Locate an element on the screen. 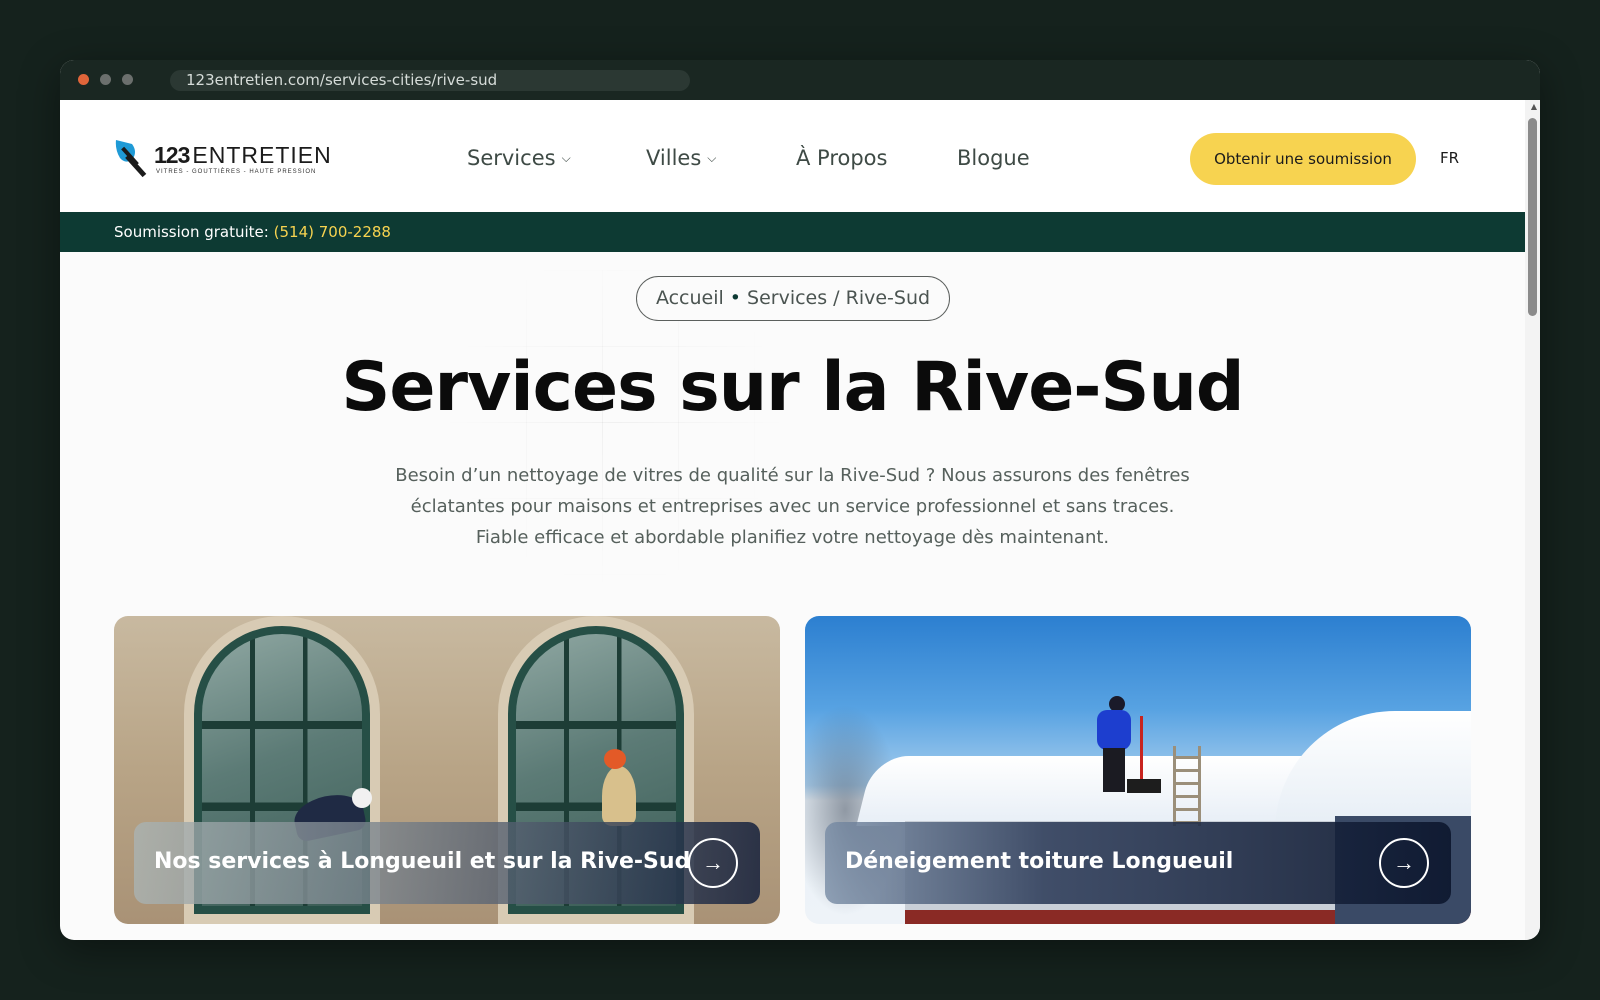 The image size is (1600, 1000). close-window-button is located at coordinates (83, 79).